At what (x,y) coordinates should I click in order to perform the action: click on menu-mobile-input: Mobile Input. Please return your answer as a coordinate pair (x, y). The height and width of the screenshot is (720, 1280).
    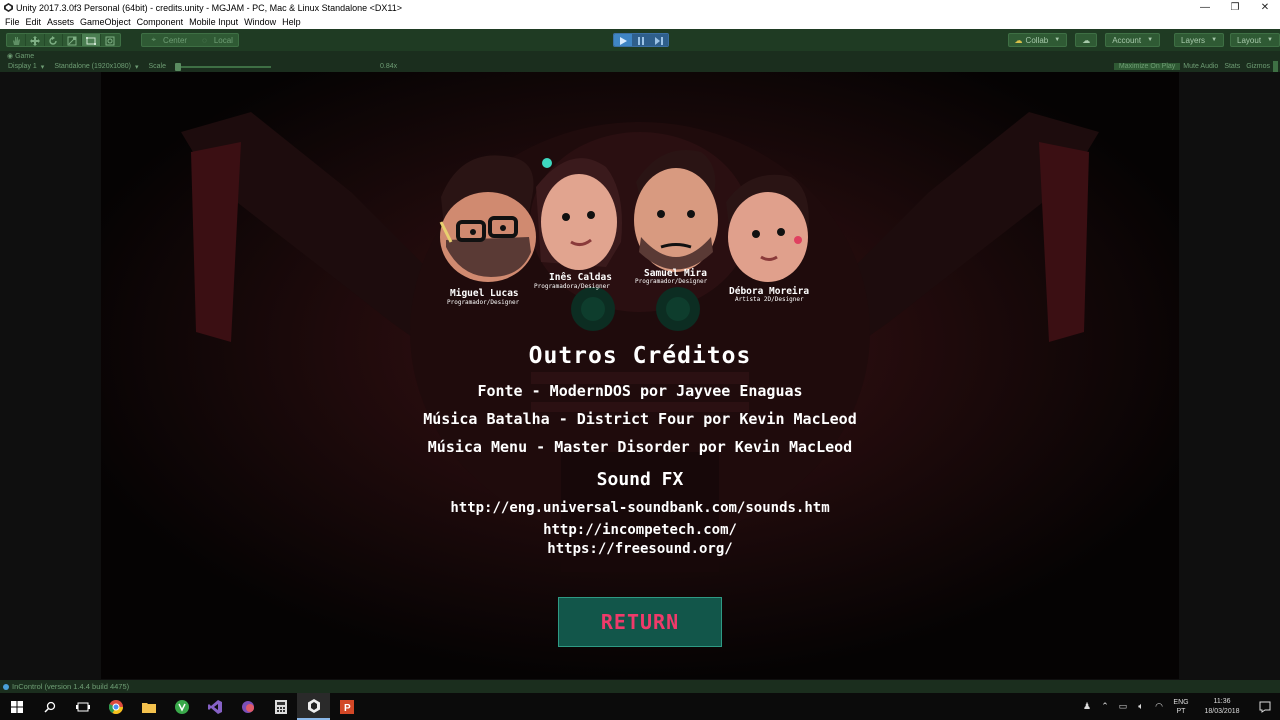
    Looking at the image, I should click on (213, 22).